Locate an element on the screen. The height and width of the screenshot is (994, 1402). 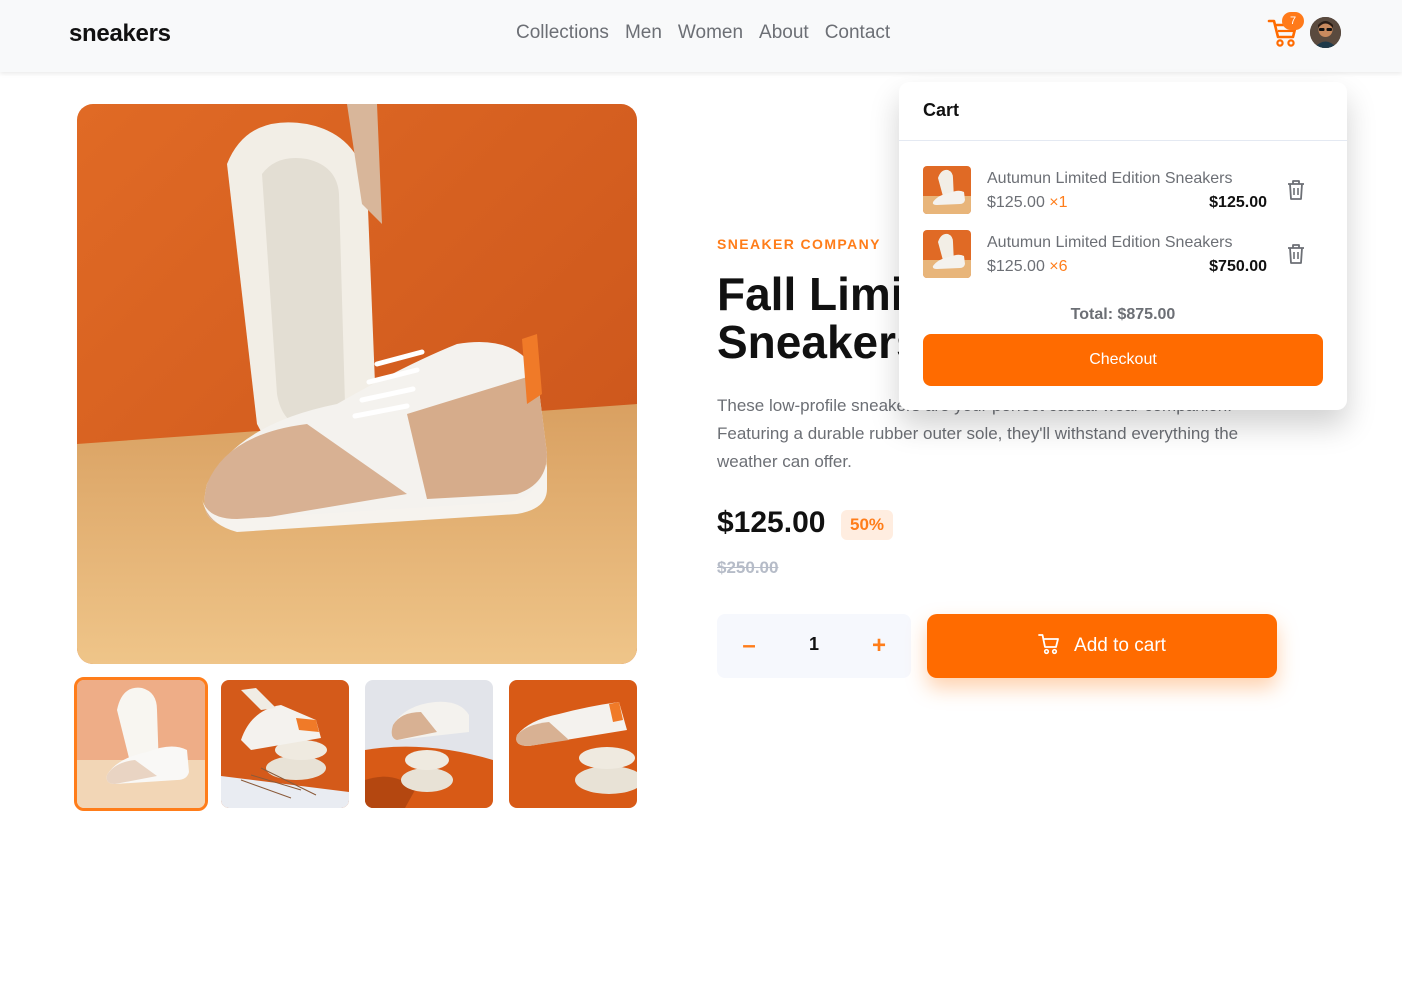
original-price: $250.00 is located at coordinates (748, 567).